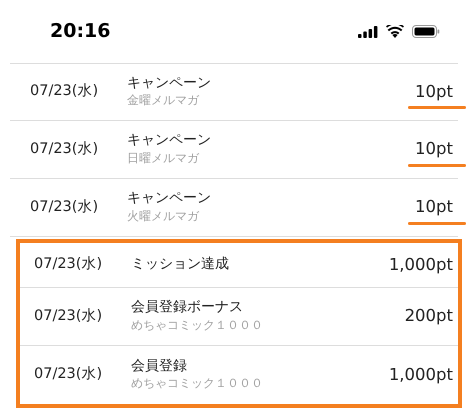 This screenshot has width=468, height=408. What do you see at coordinates (180, 265) in the screenshot?
I see `history-title: ミッション達成` at bounding box center [180, 265].